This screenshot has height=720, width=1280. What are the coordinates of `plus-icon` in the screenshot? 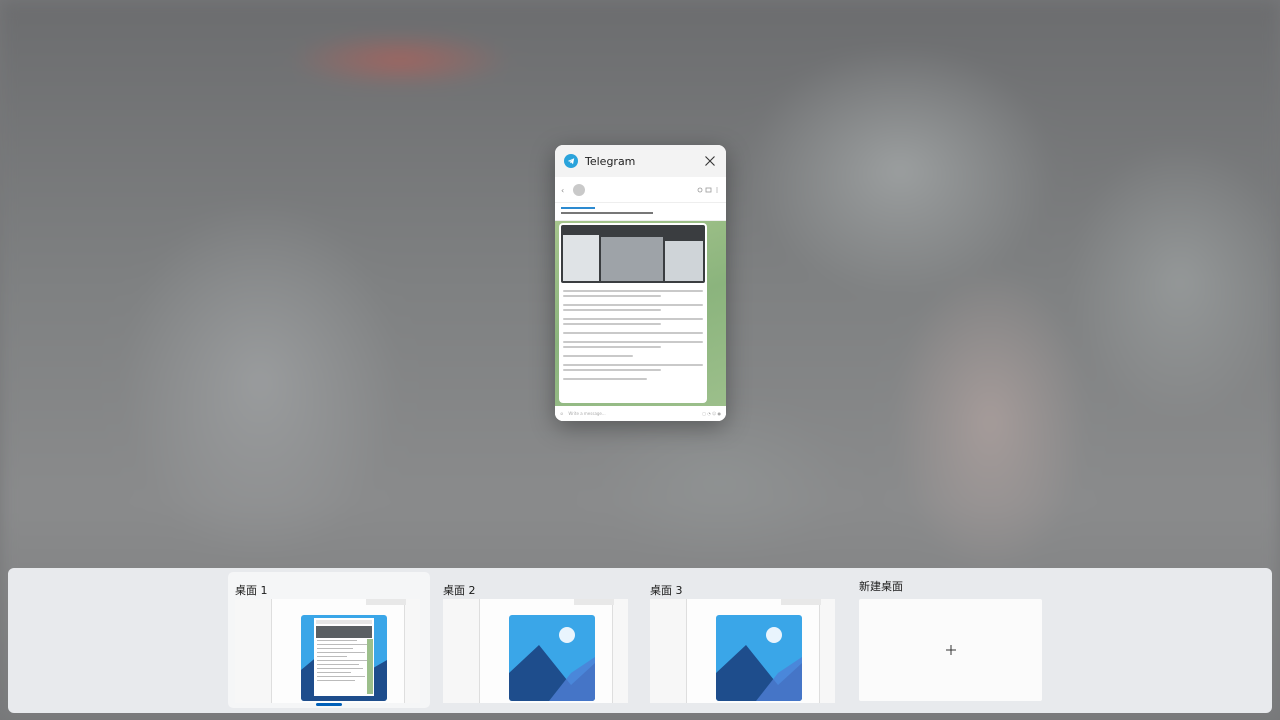 It's located at (950, 650).